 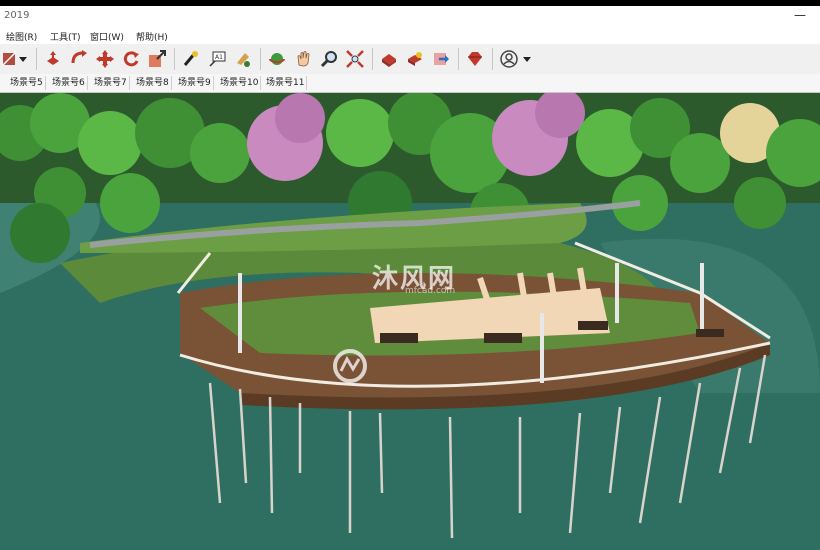 What do you see at coordinates (410, 36) in the screenshot?
I see `menu-bar: 绘图(R) 工具(T) 窗口(W) 帮助(H)` at bounding box center [410, 36].